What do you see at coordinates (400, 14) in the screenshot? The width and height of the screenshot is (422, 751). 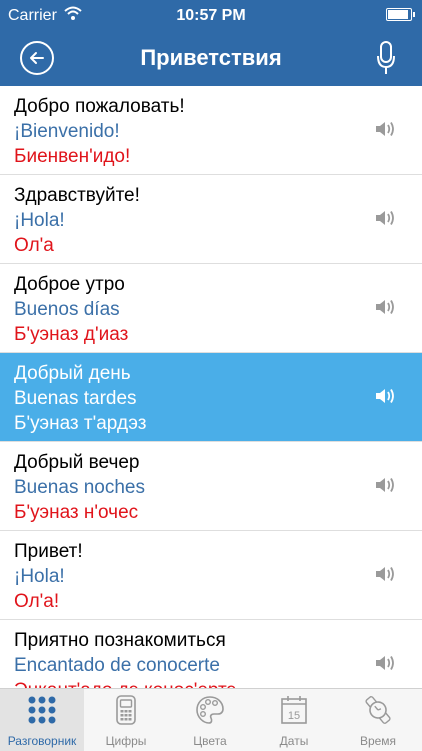 I see `battery-icon` at bounding box center [400, 14].